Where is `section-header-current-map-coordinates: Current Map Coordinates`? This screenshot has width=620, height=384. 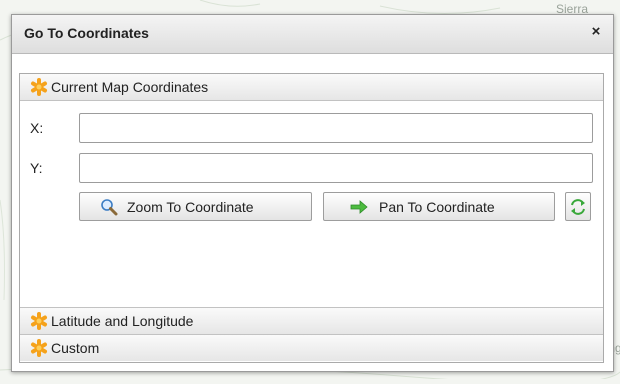
section-header-current-map-coordinates: Current Map Coordinates is located at coordinates (311, 87).